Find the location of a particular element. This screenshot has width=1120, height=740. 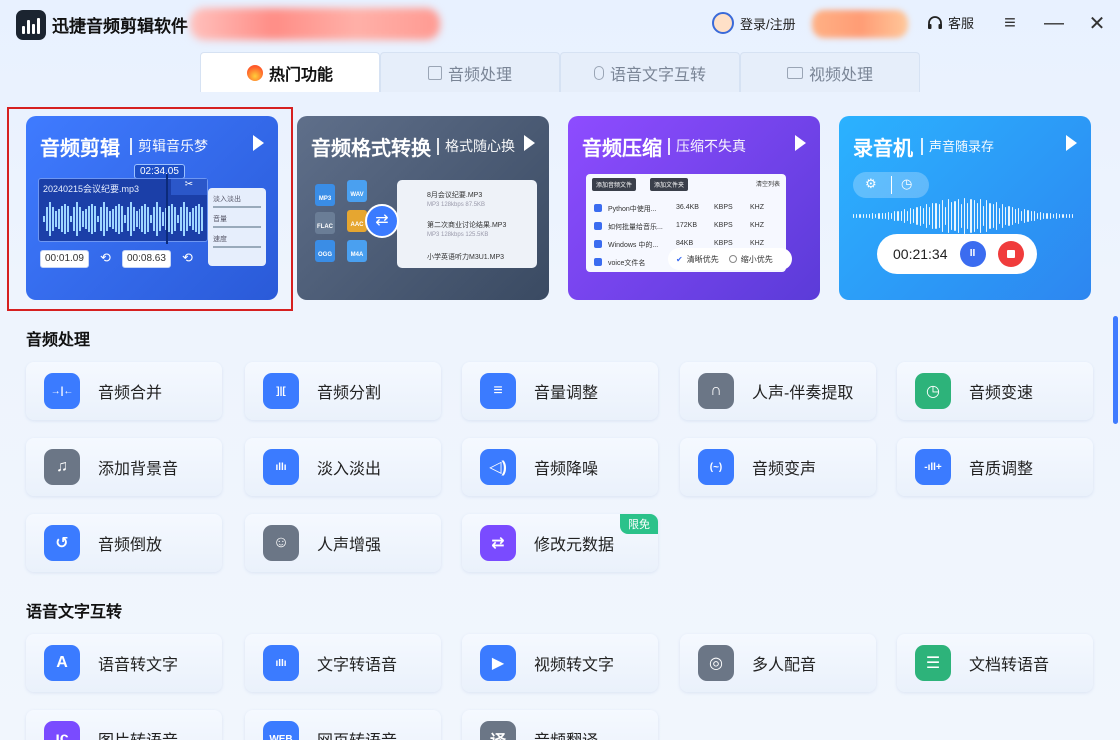

blurred-vip-button is located at coordinates (860, 24).